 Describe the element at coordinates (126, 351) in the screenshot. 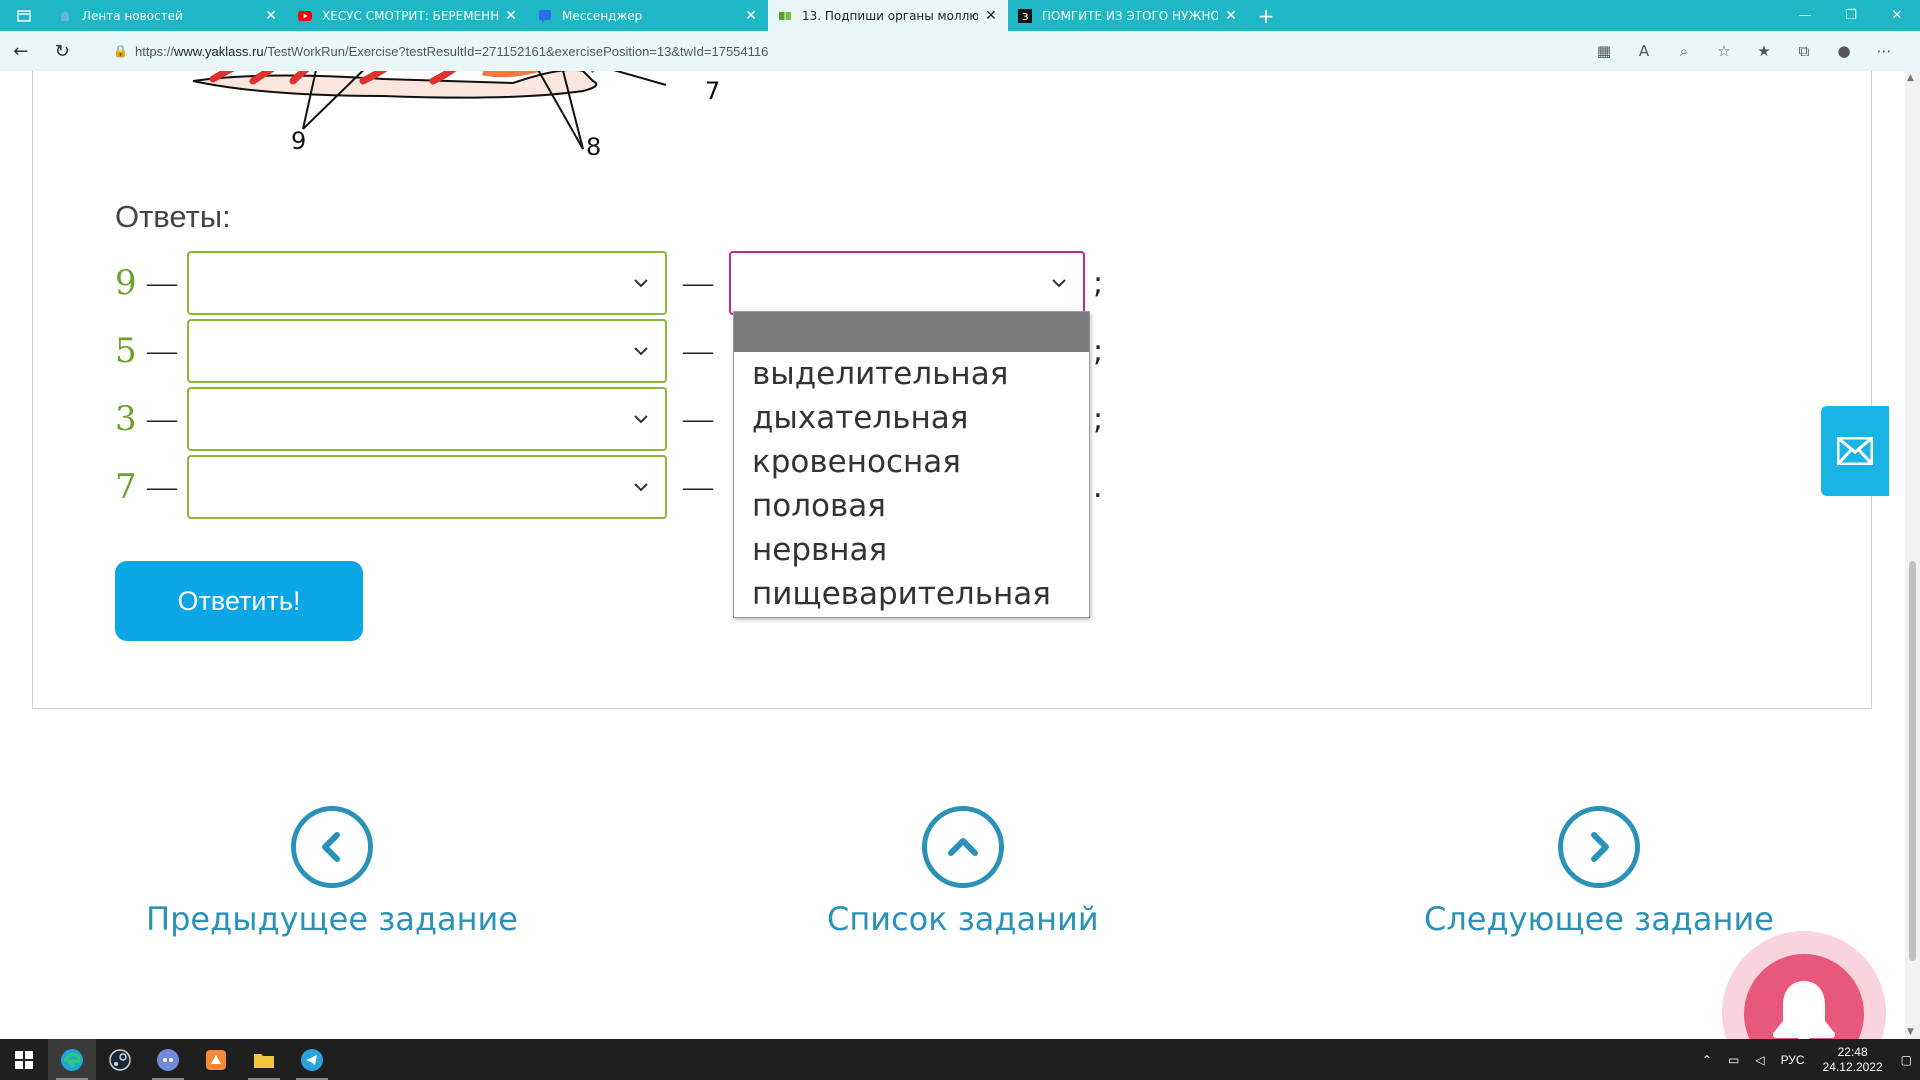

I see `row-number: 5` at that location.